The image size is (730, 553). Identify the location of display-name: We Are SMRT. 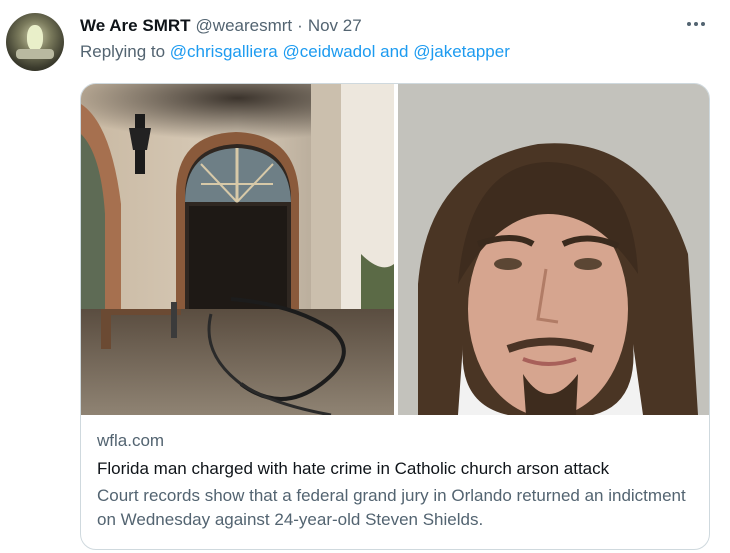
(135, 26).